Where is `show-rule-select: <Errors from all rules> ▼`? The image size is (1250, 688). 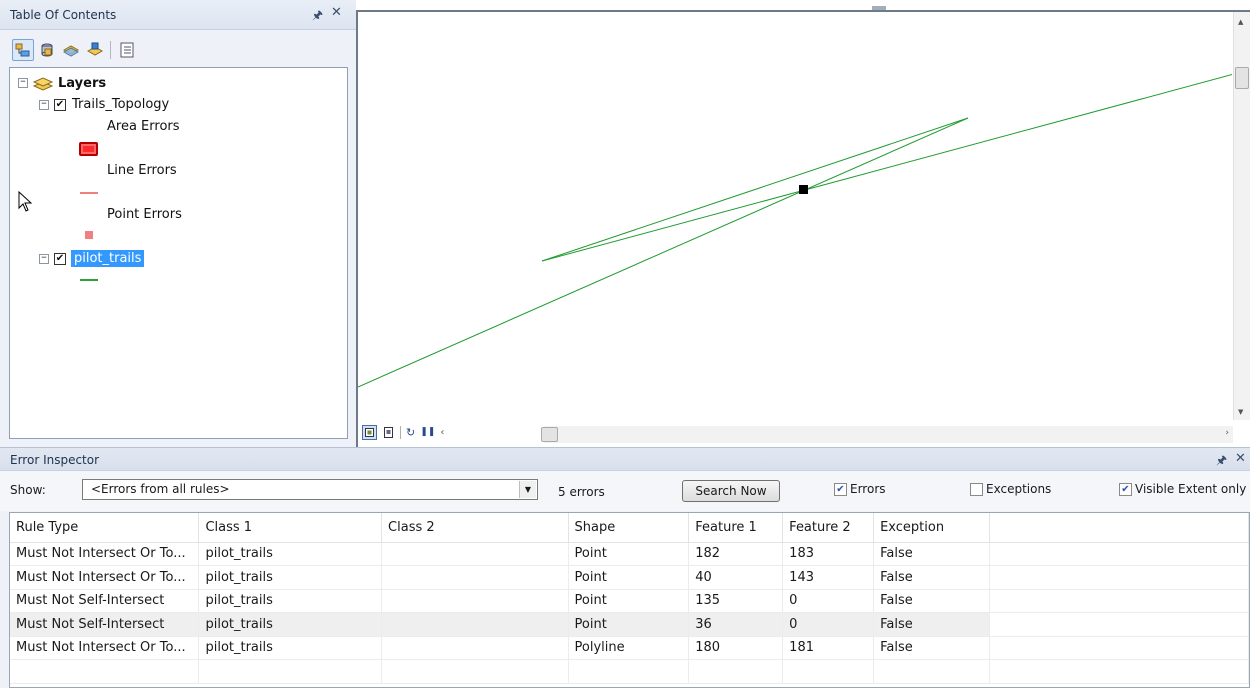
show-rule-select: <Errors from all rules> ▼ is located at coordinates (310, 489).